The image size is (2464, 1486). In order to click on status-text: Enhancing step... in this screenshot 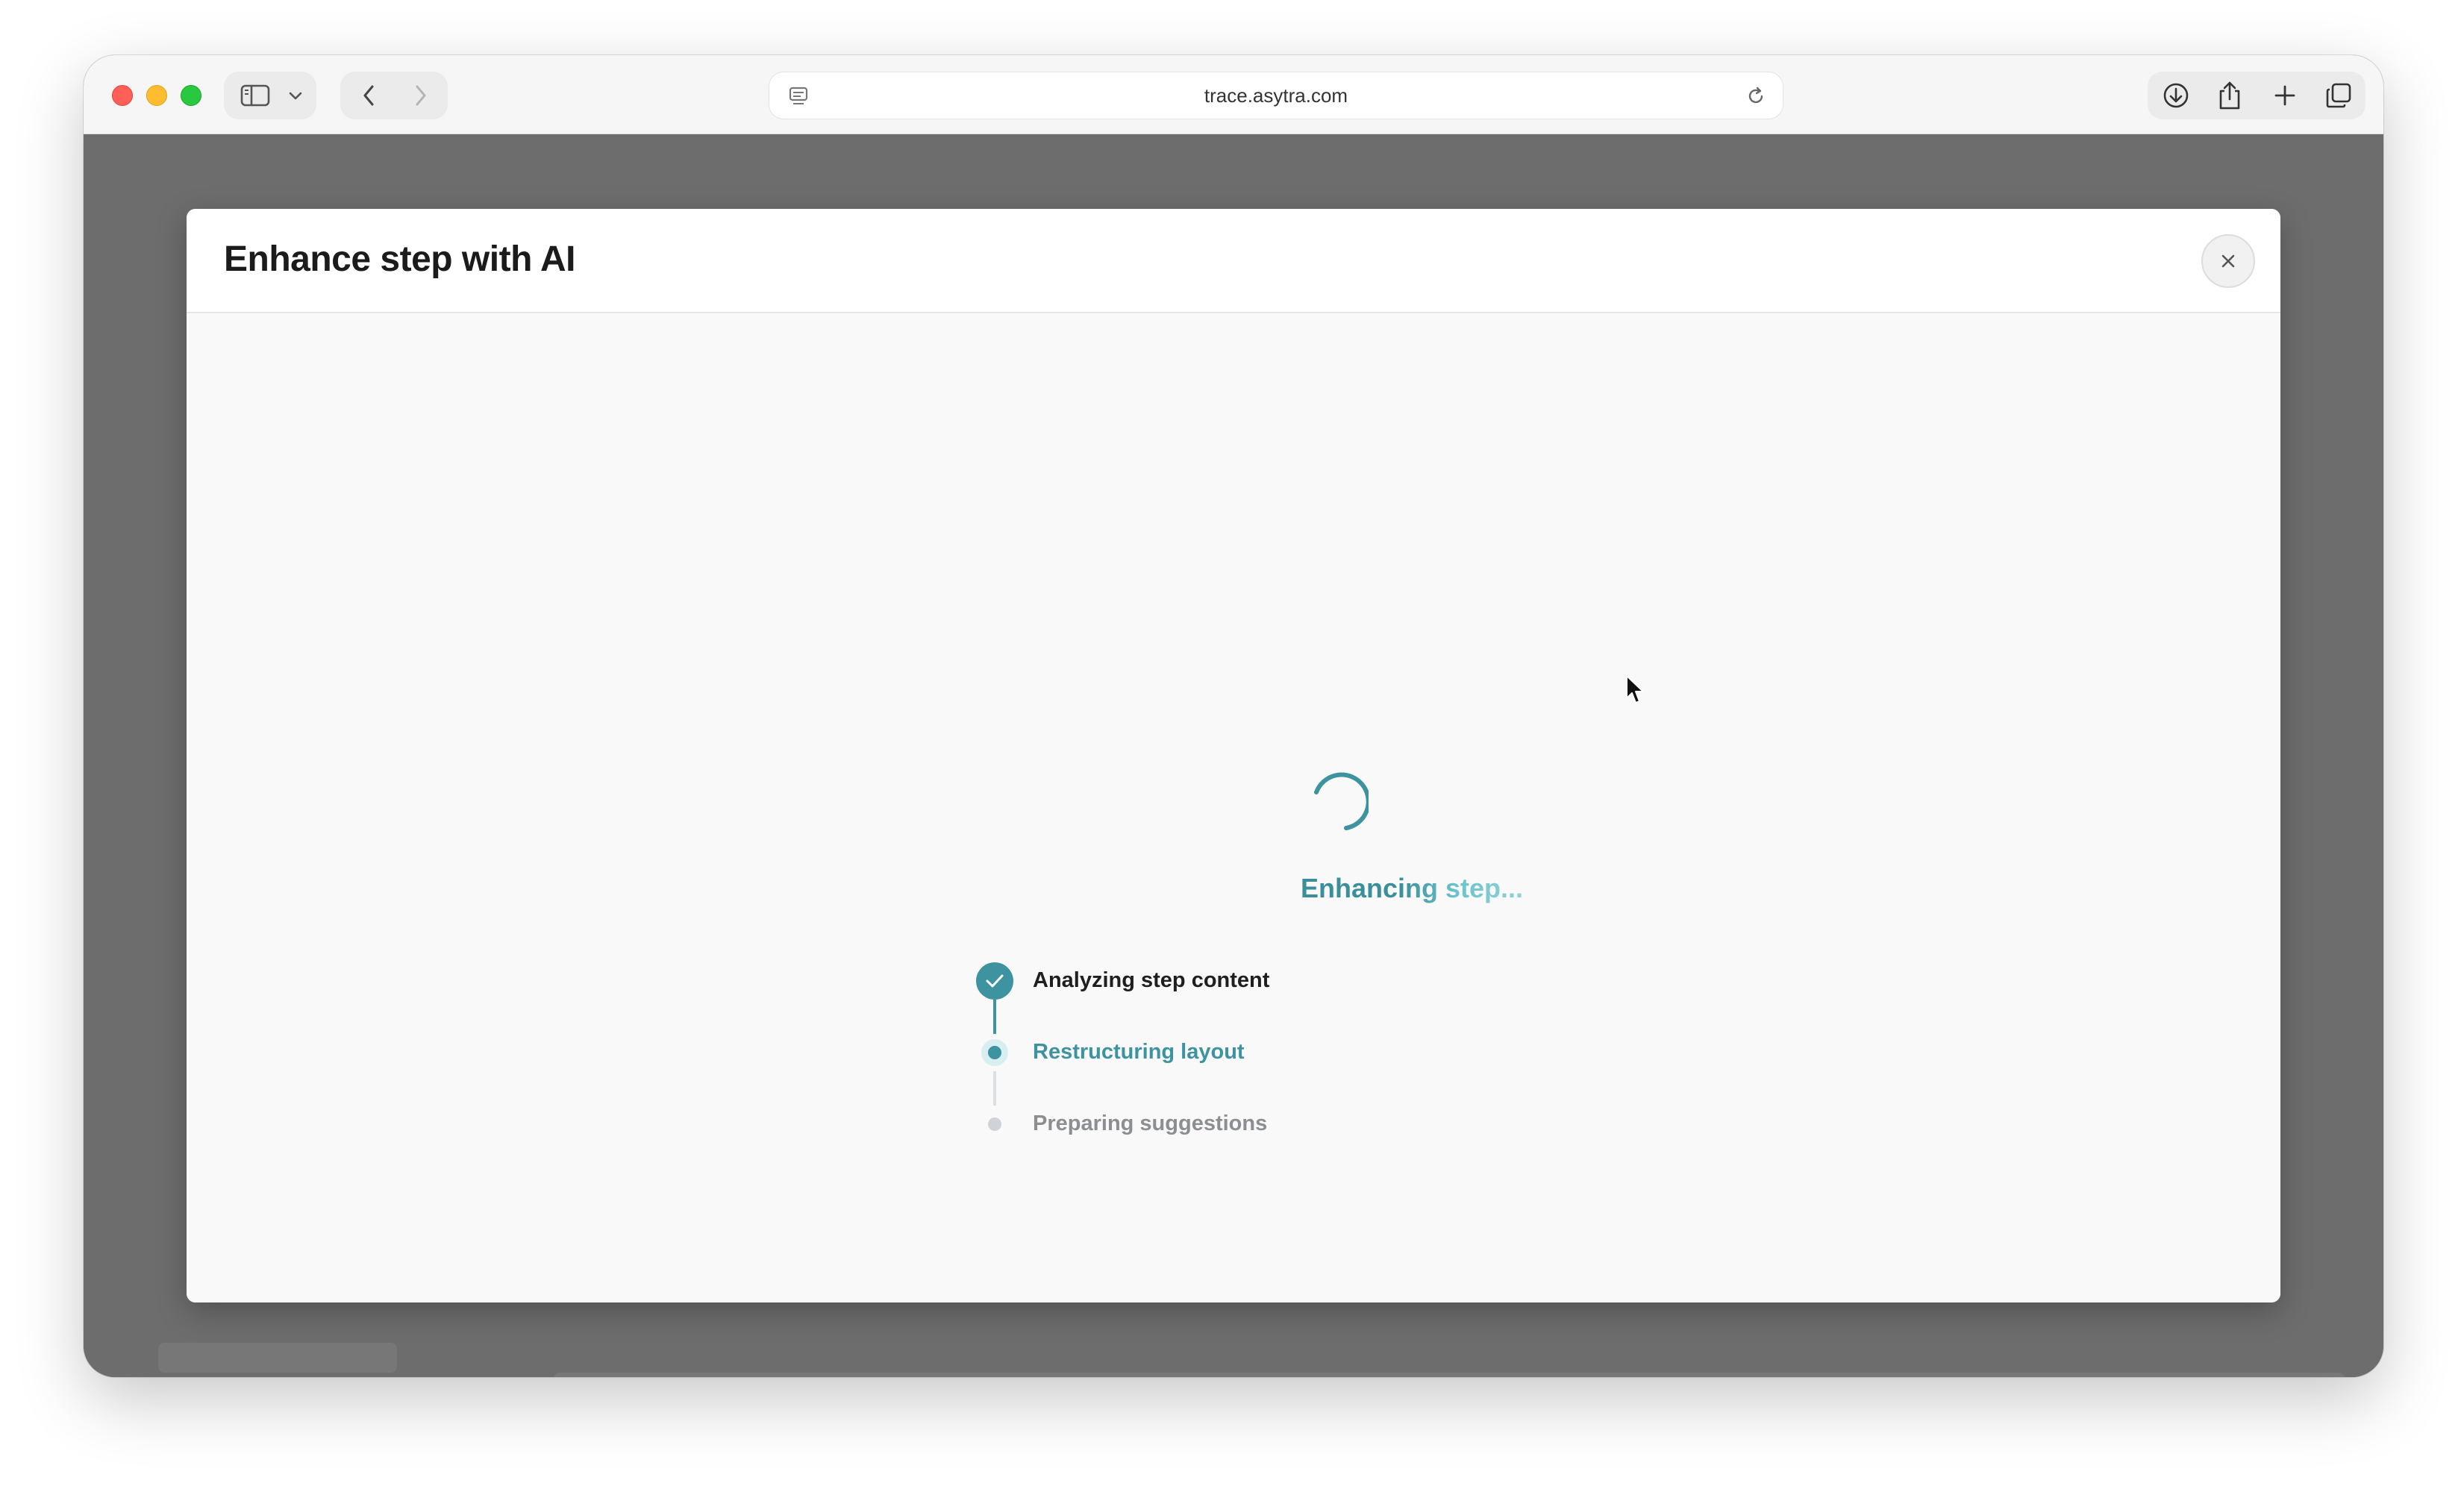, I will do `click(1412, 888)`.